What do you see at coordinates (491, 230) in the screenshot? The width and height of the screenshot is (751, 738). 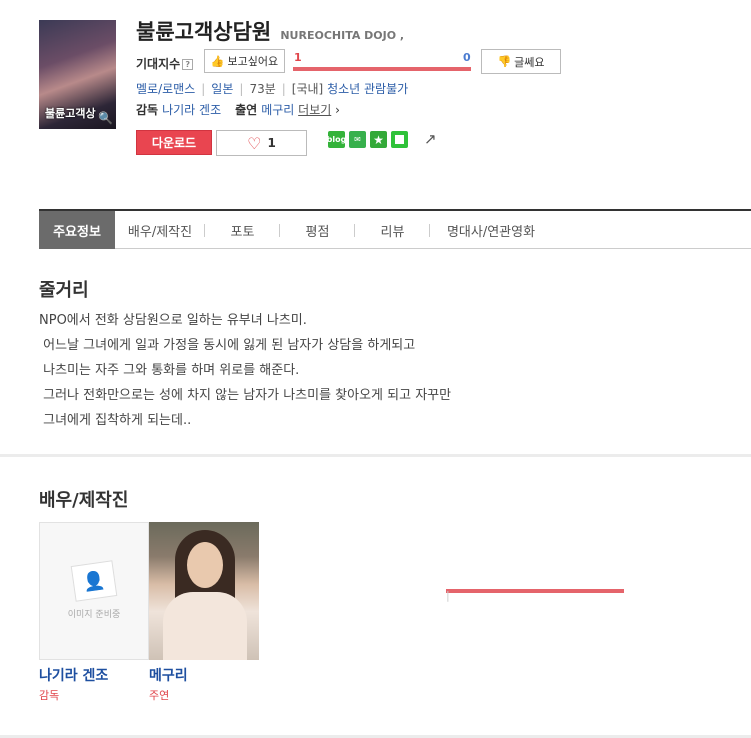 I see `tab-quotes-related: 명대사/연관영화` at bounding box center [491, 230].